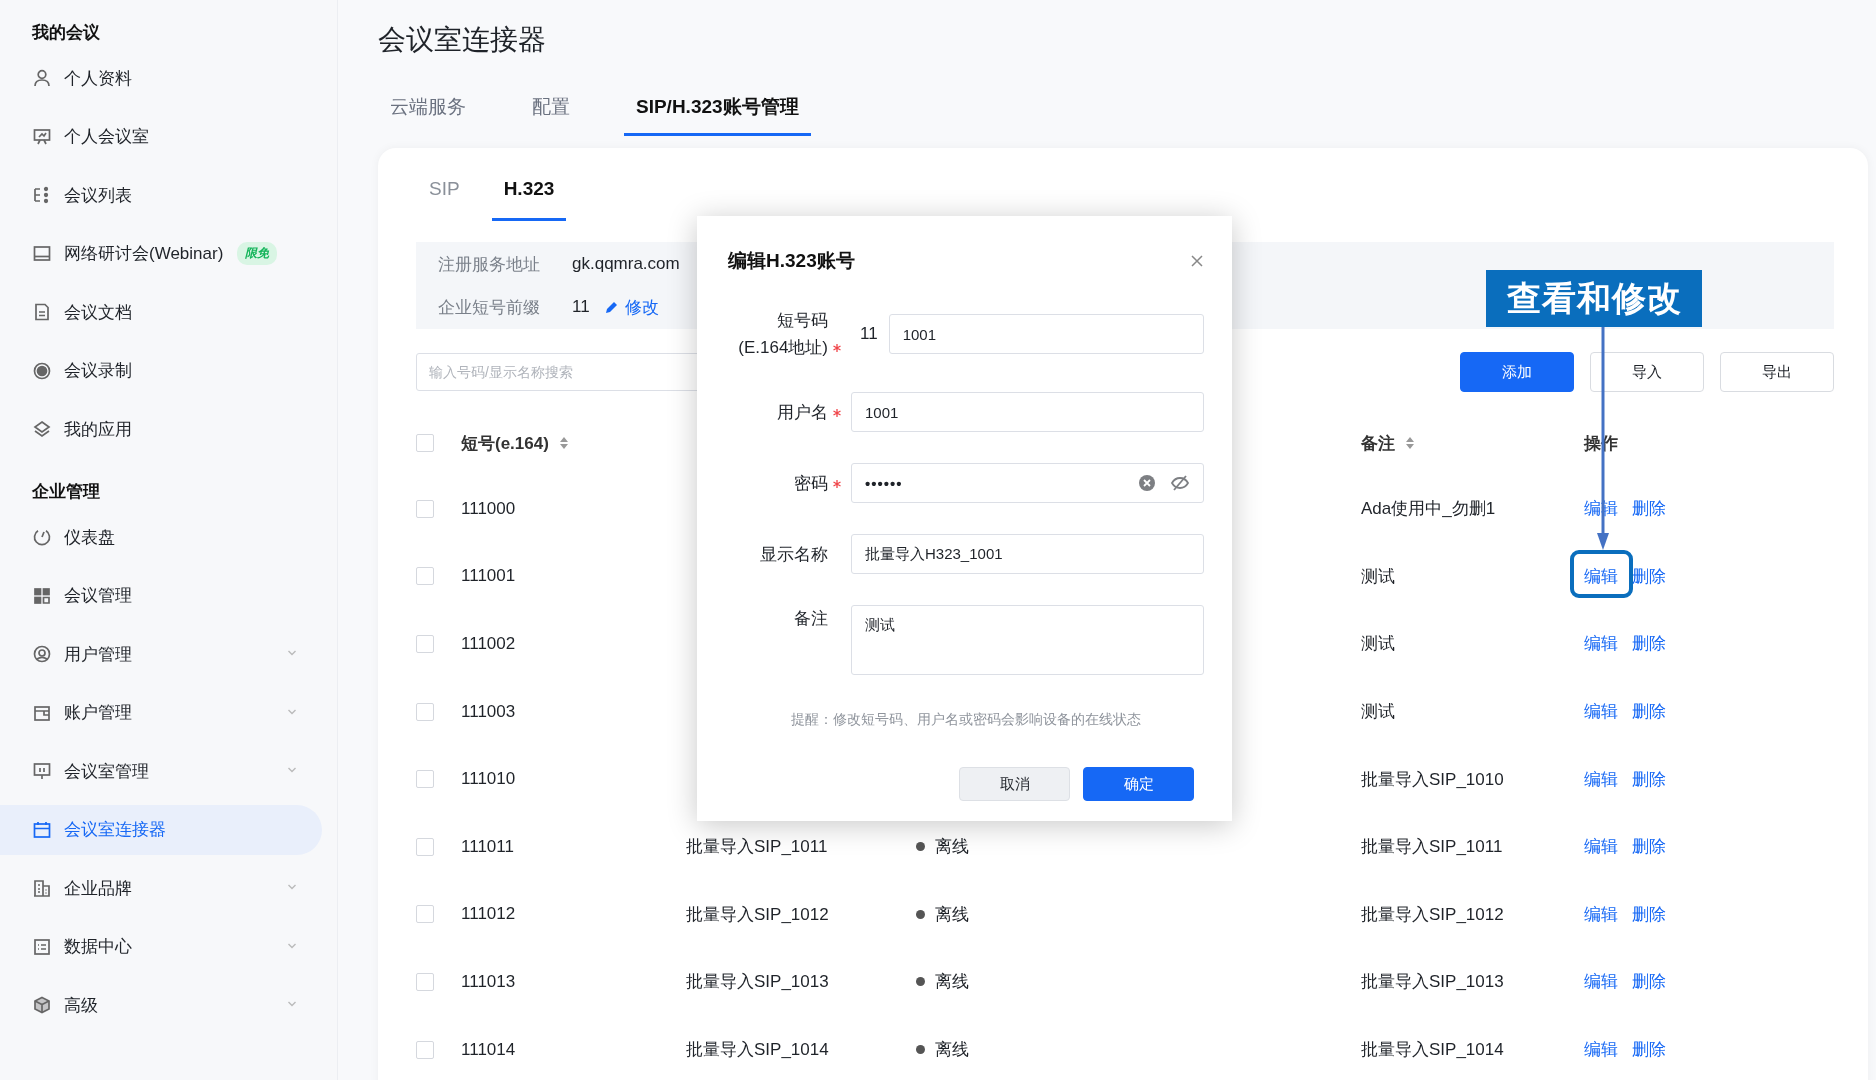  I want to click on callout-label: 查看和修改, so click(1594, 298).